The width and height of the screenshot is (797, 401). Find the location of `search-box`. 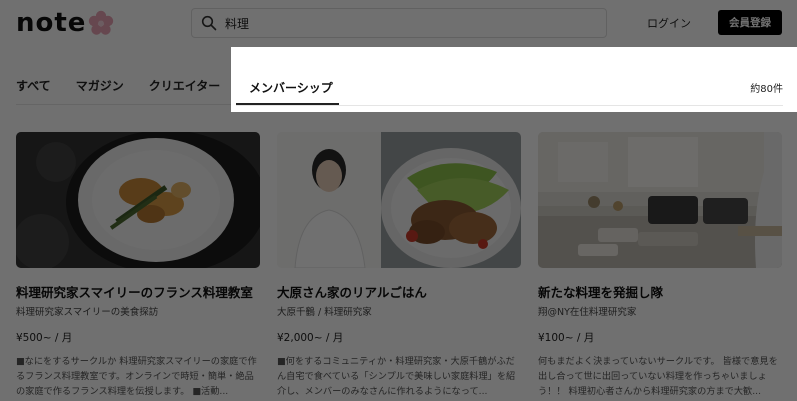

search-box is located at coordinates (399, 23).